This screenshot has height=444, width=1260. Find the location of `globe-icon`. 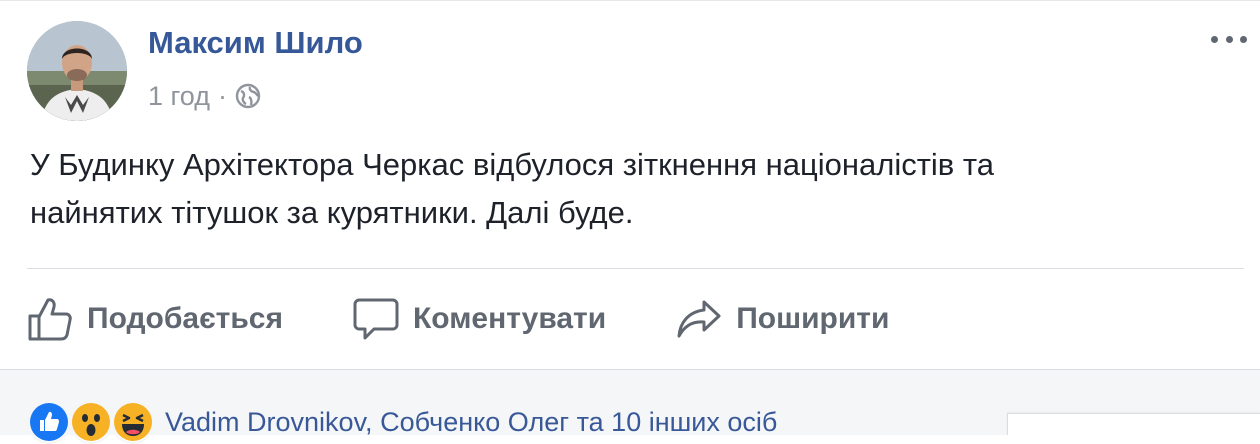

globe-icon is located at coordinates (248, 96).